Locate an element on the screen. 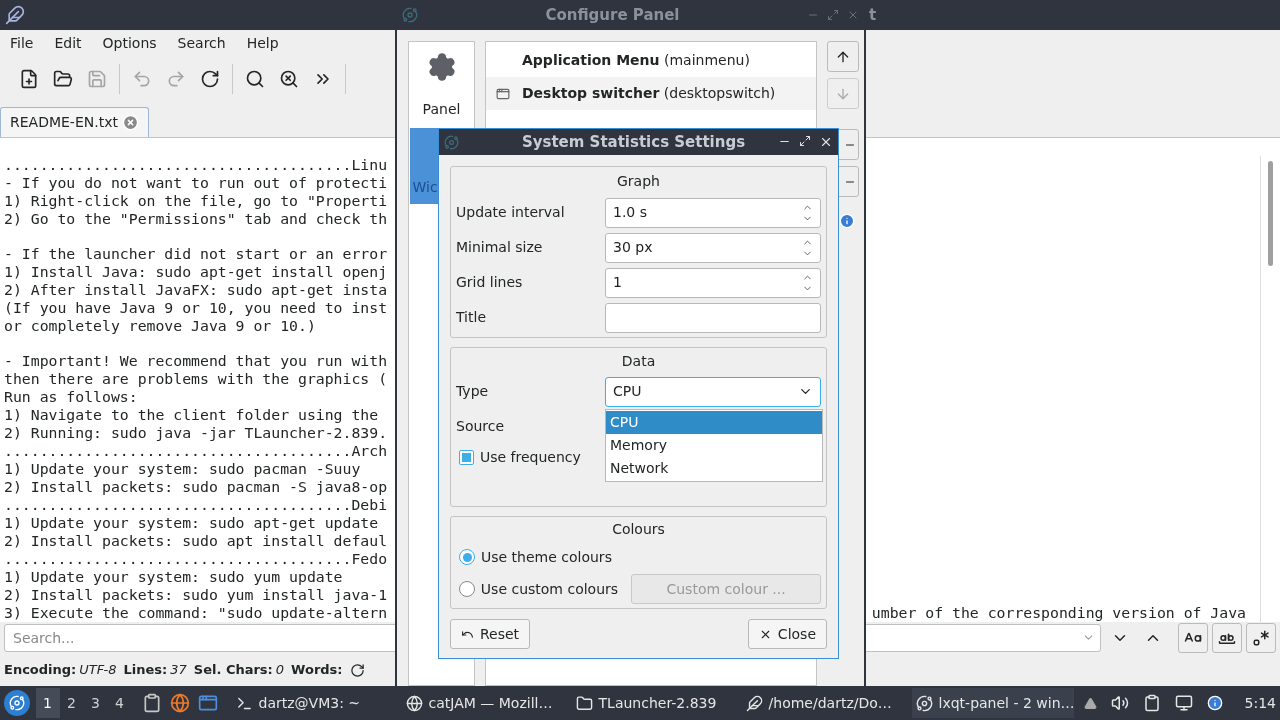 The width and height of the screenshot is (1280, 720). text-line: 1) Right-click on the file, go to "Properti is located at coordinates (196, 201).